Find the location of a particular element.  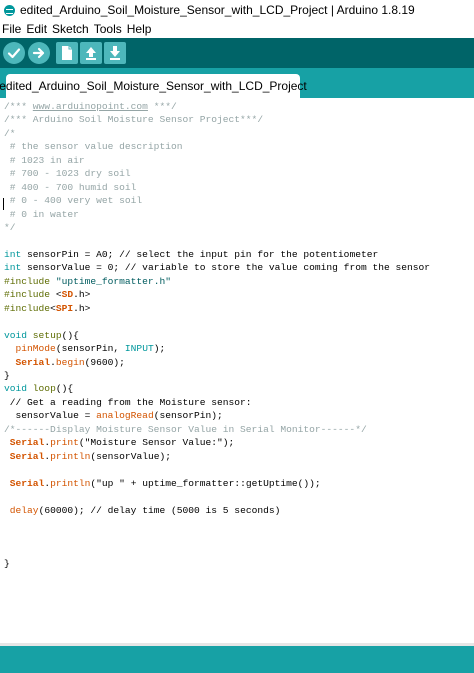

check-icon is located at coordinates (14, 53).